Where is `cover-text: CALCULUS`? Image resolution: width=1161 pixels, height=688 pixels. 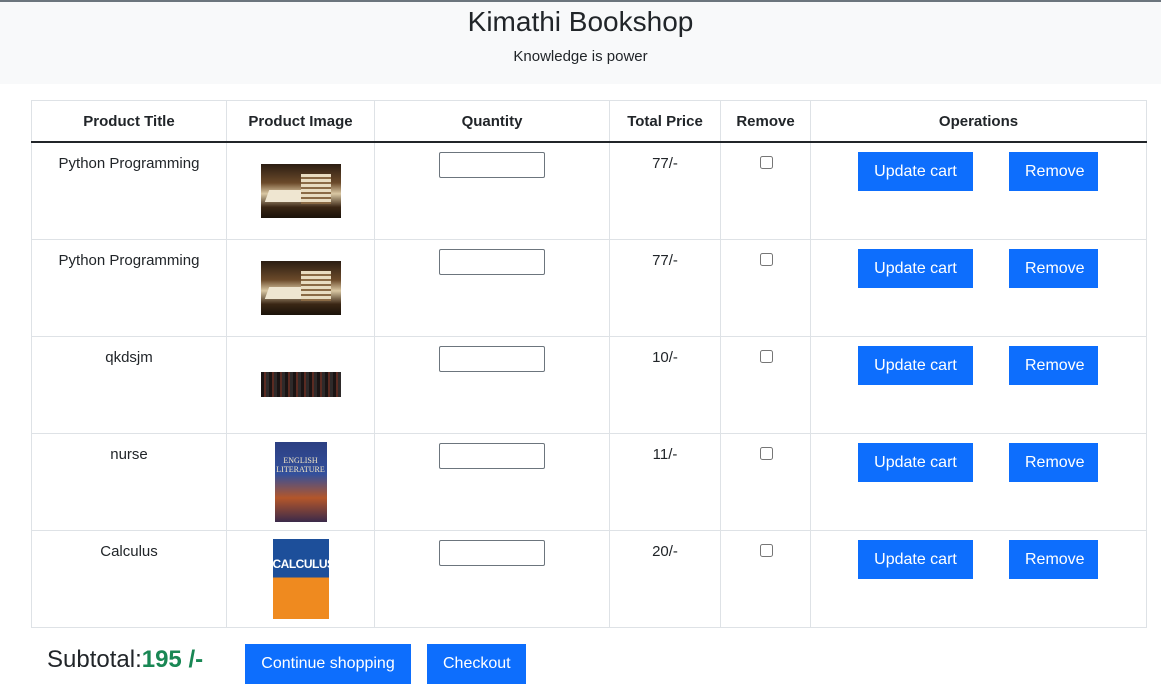
cover-text: CALCULUS is located at coordinates (300, 564).